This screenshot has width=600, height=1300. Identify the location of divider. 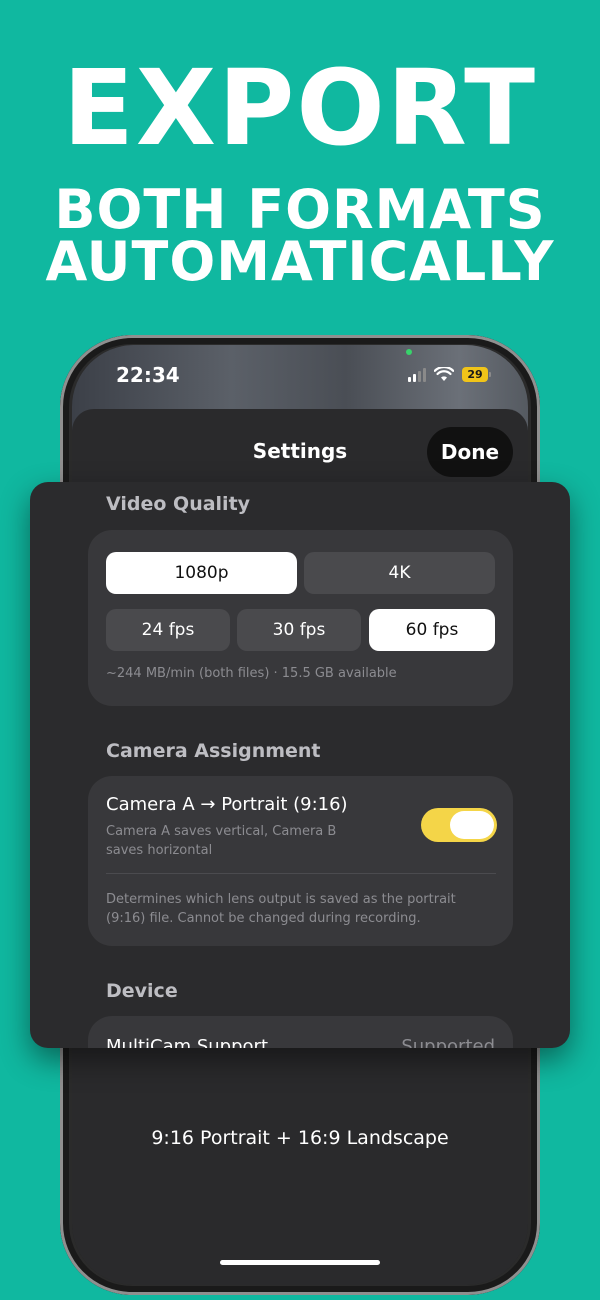
(301, 873).